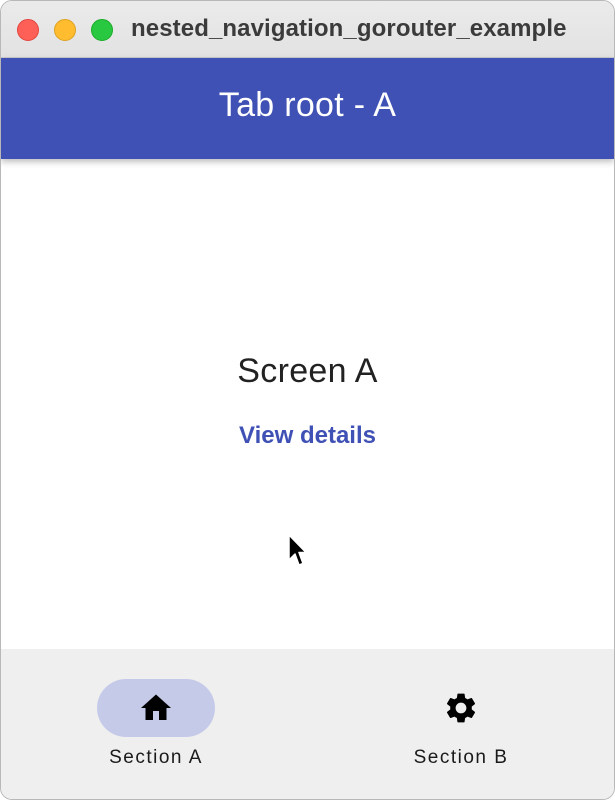  I want to click on view-details-button: View details, so click(307, 436).